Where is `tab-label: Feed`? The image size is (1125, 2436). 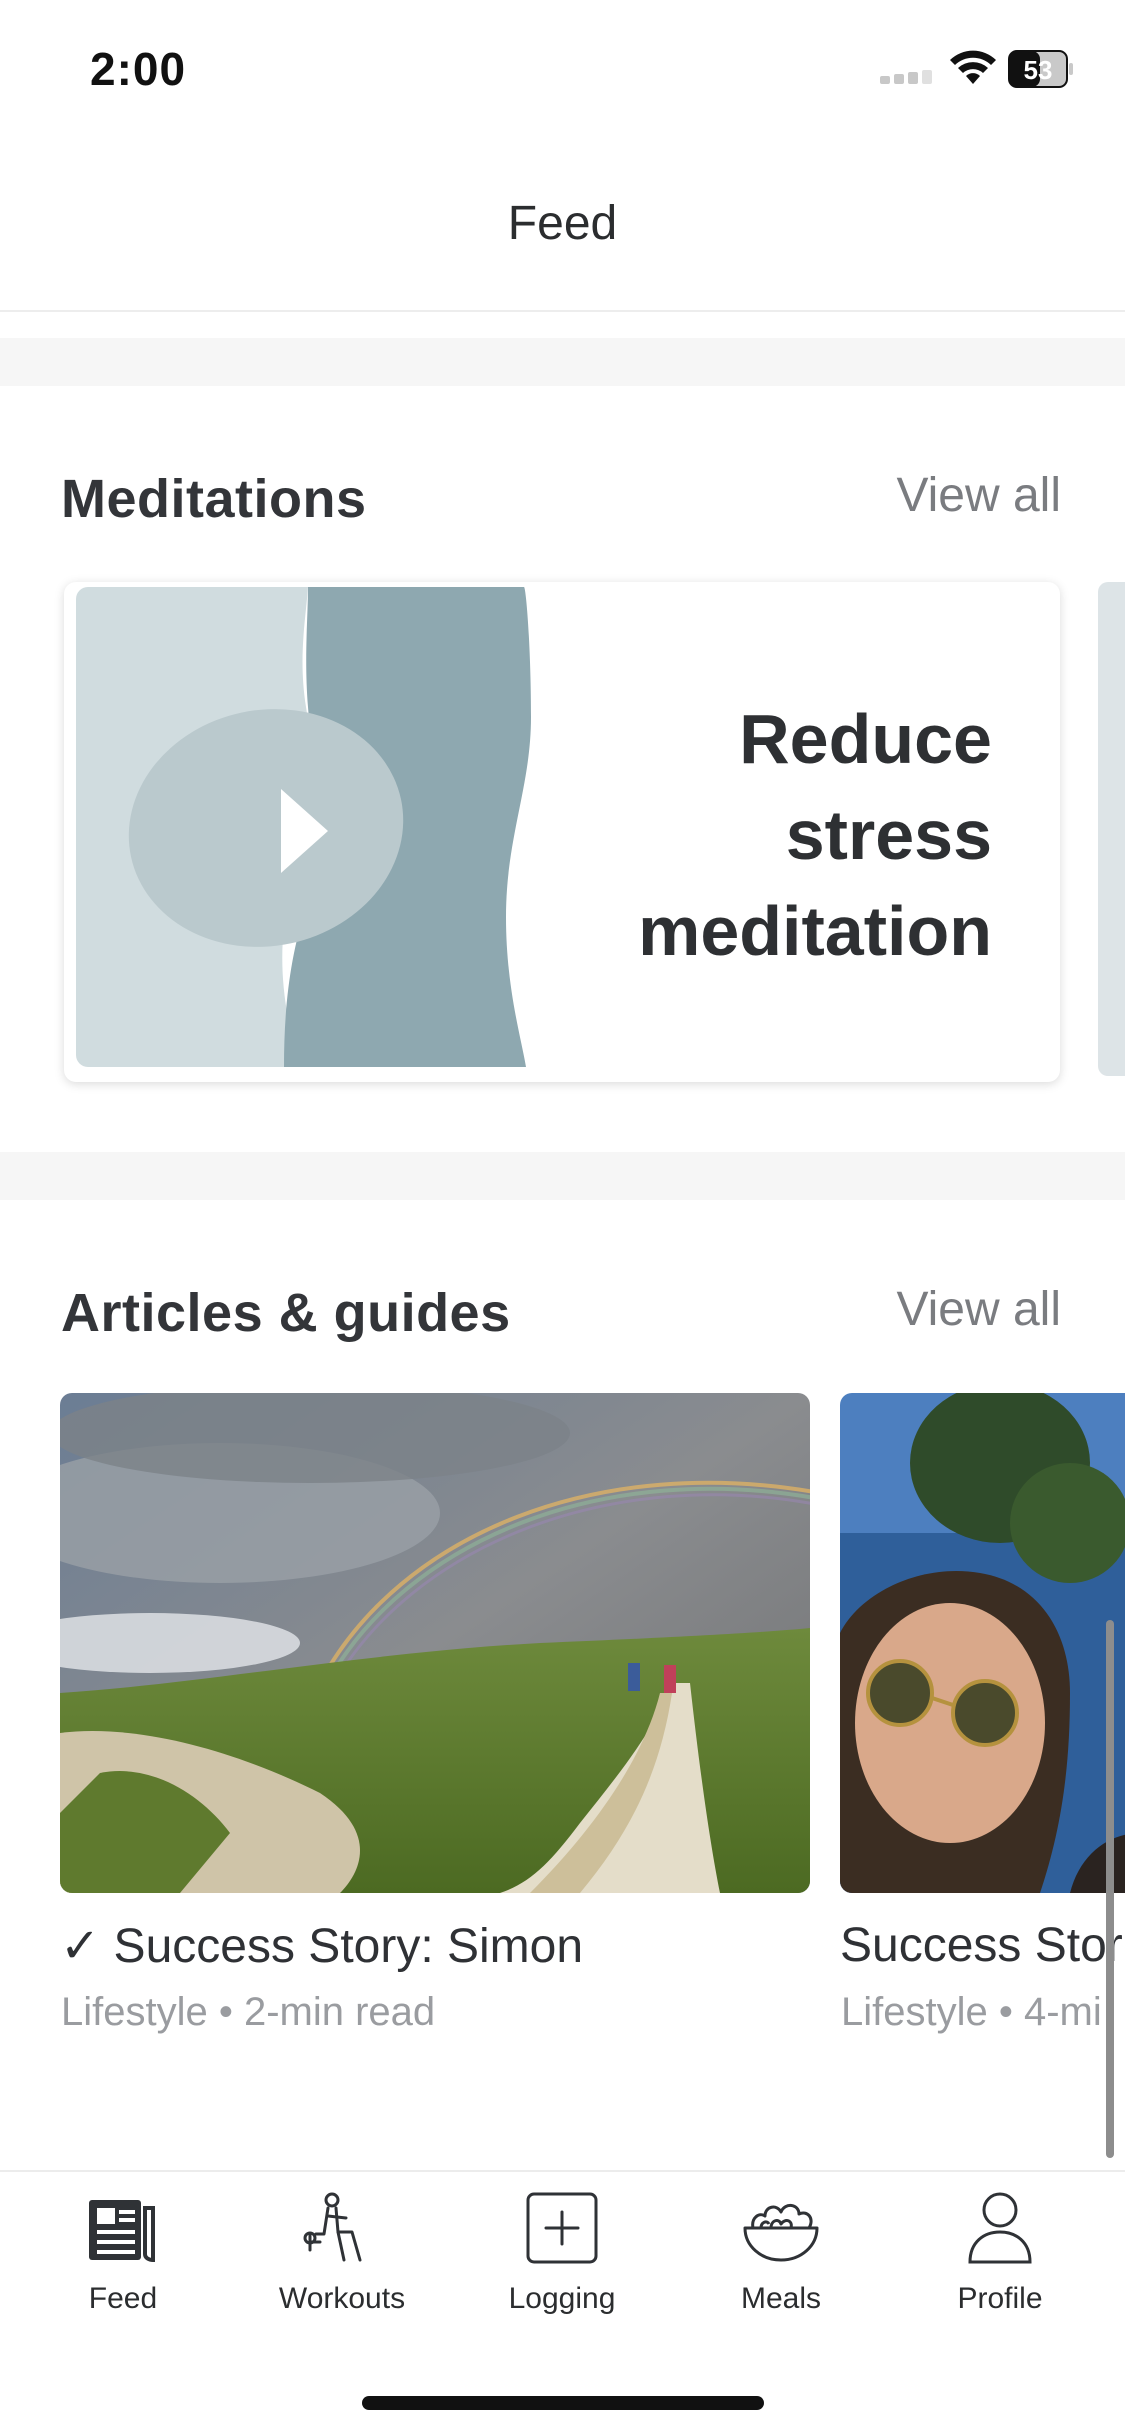
tab-label: Feed is located at coordinates (123, 2298).